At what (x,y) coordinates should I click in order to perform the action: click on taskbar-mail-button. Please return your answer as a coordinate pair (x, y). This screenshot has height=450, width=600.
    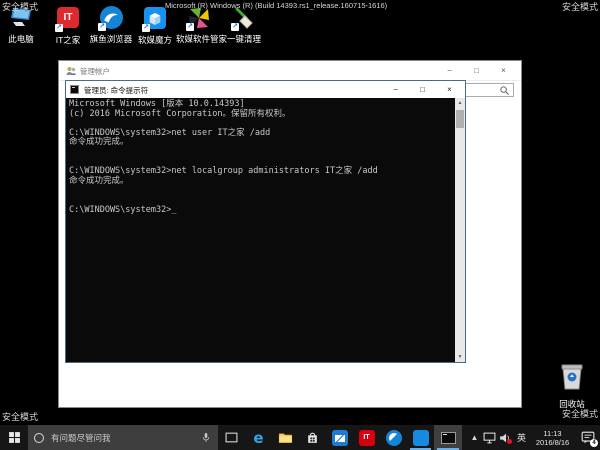
    Looking at the image, I should click on (339, 437).